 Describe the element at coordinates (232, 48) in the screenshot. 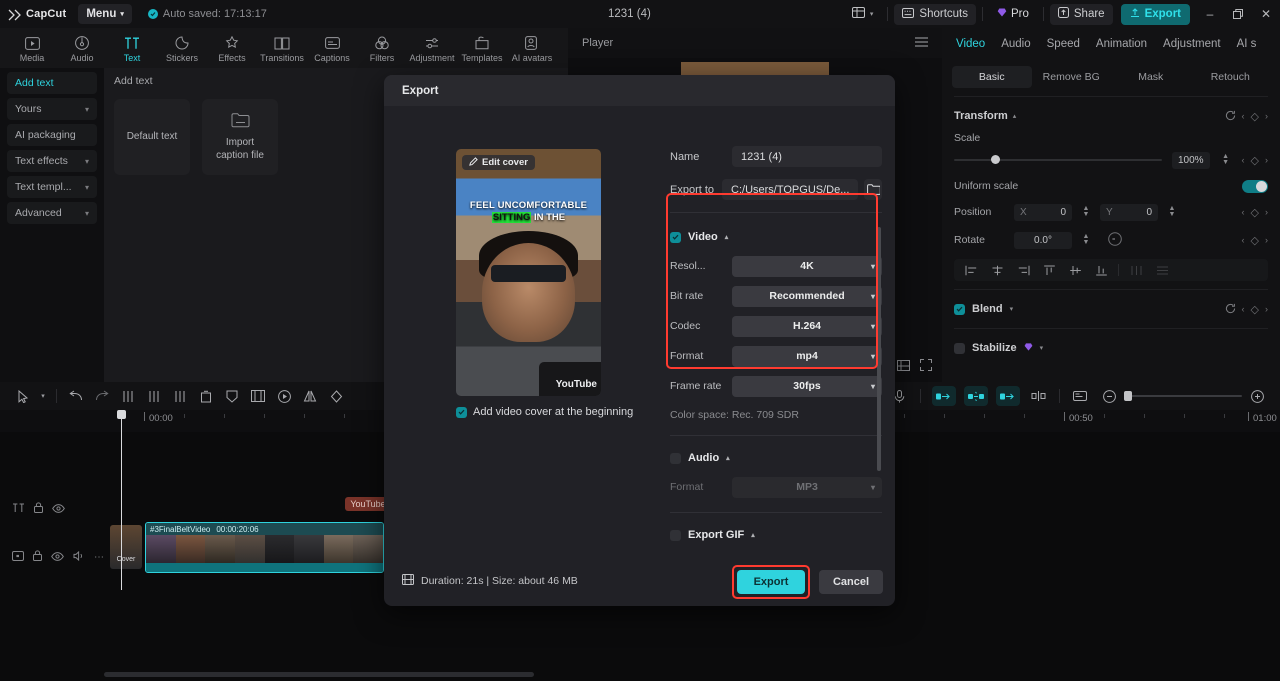

I see `tool-effects: Effects` at that location.